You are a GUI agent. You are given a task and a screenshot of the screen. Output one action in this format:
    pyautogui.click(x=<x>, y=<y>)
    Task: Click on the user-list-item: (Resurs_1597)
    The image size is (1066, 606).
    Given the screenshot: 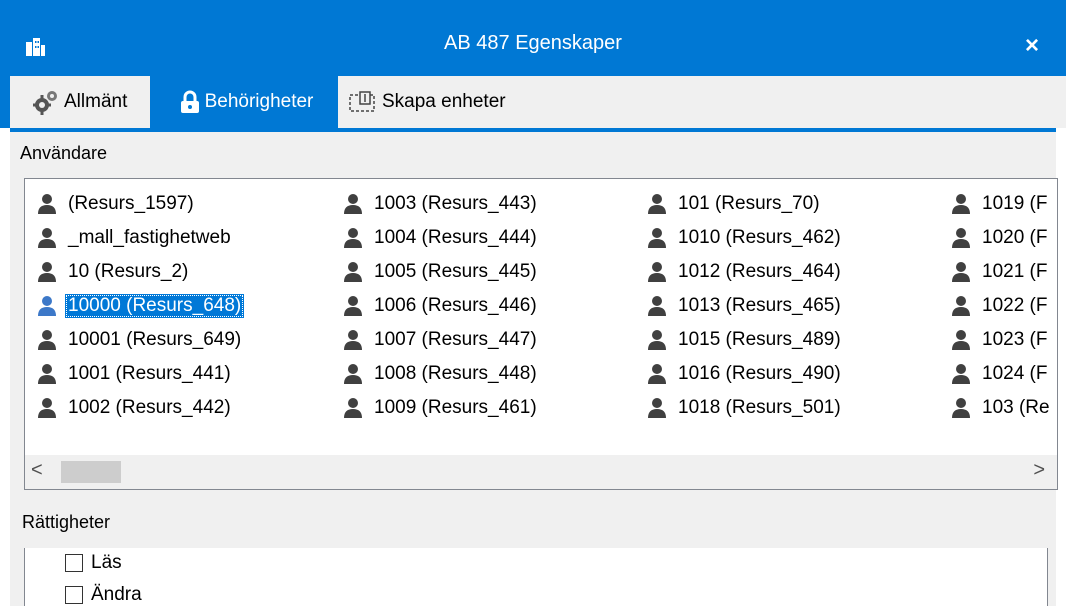 What is the action you would take?
    pyautogui.click(x=140, y=204)
    